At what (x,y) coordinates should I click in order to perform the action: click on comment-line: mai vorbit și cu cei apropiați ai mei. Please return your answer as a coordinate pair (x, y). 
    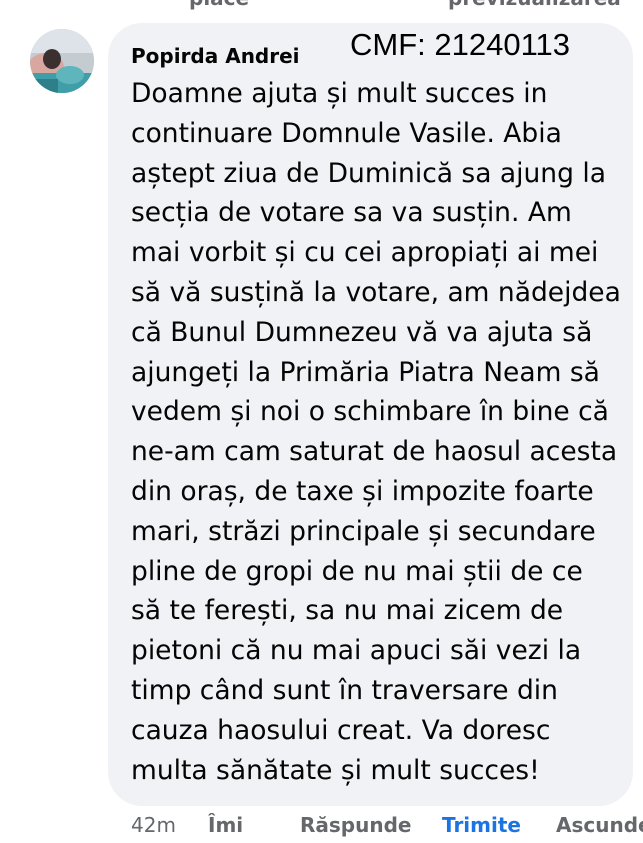
    Looking at the image, I should click on (365, 253).